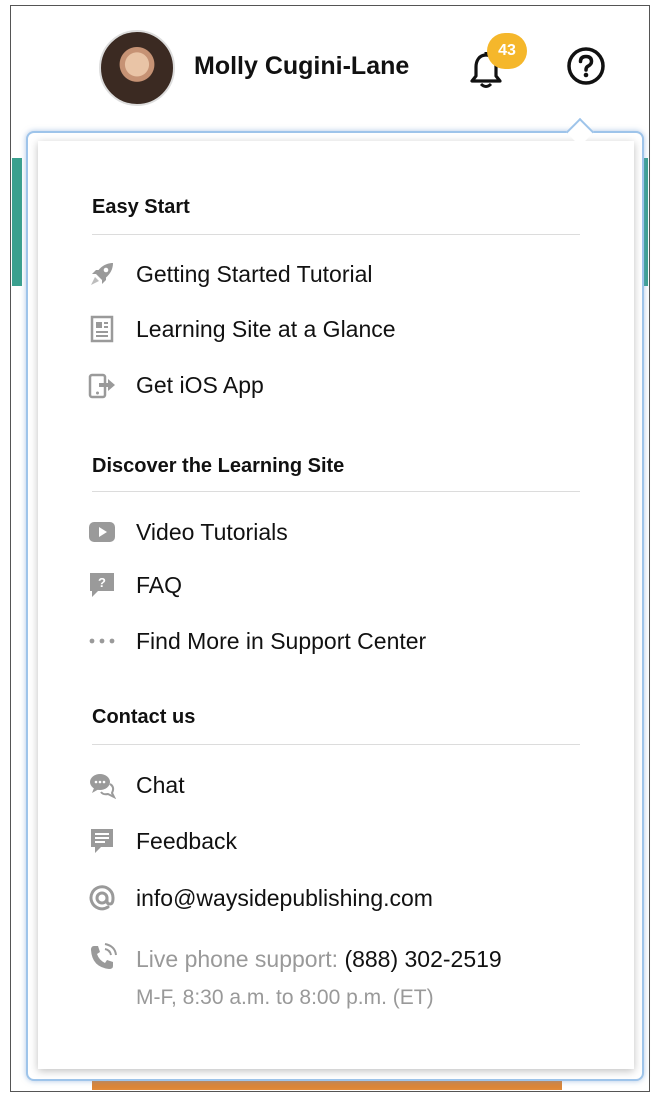 This screenshot has height=1097, width=662. Describe the element at coordinates (301, 66) in the screenshot. I see `user-name: Molly Cugini-Lane` at that location.